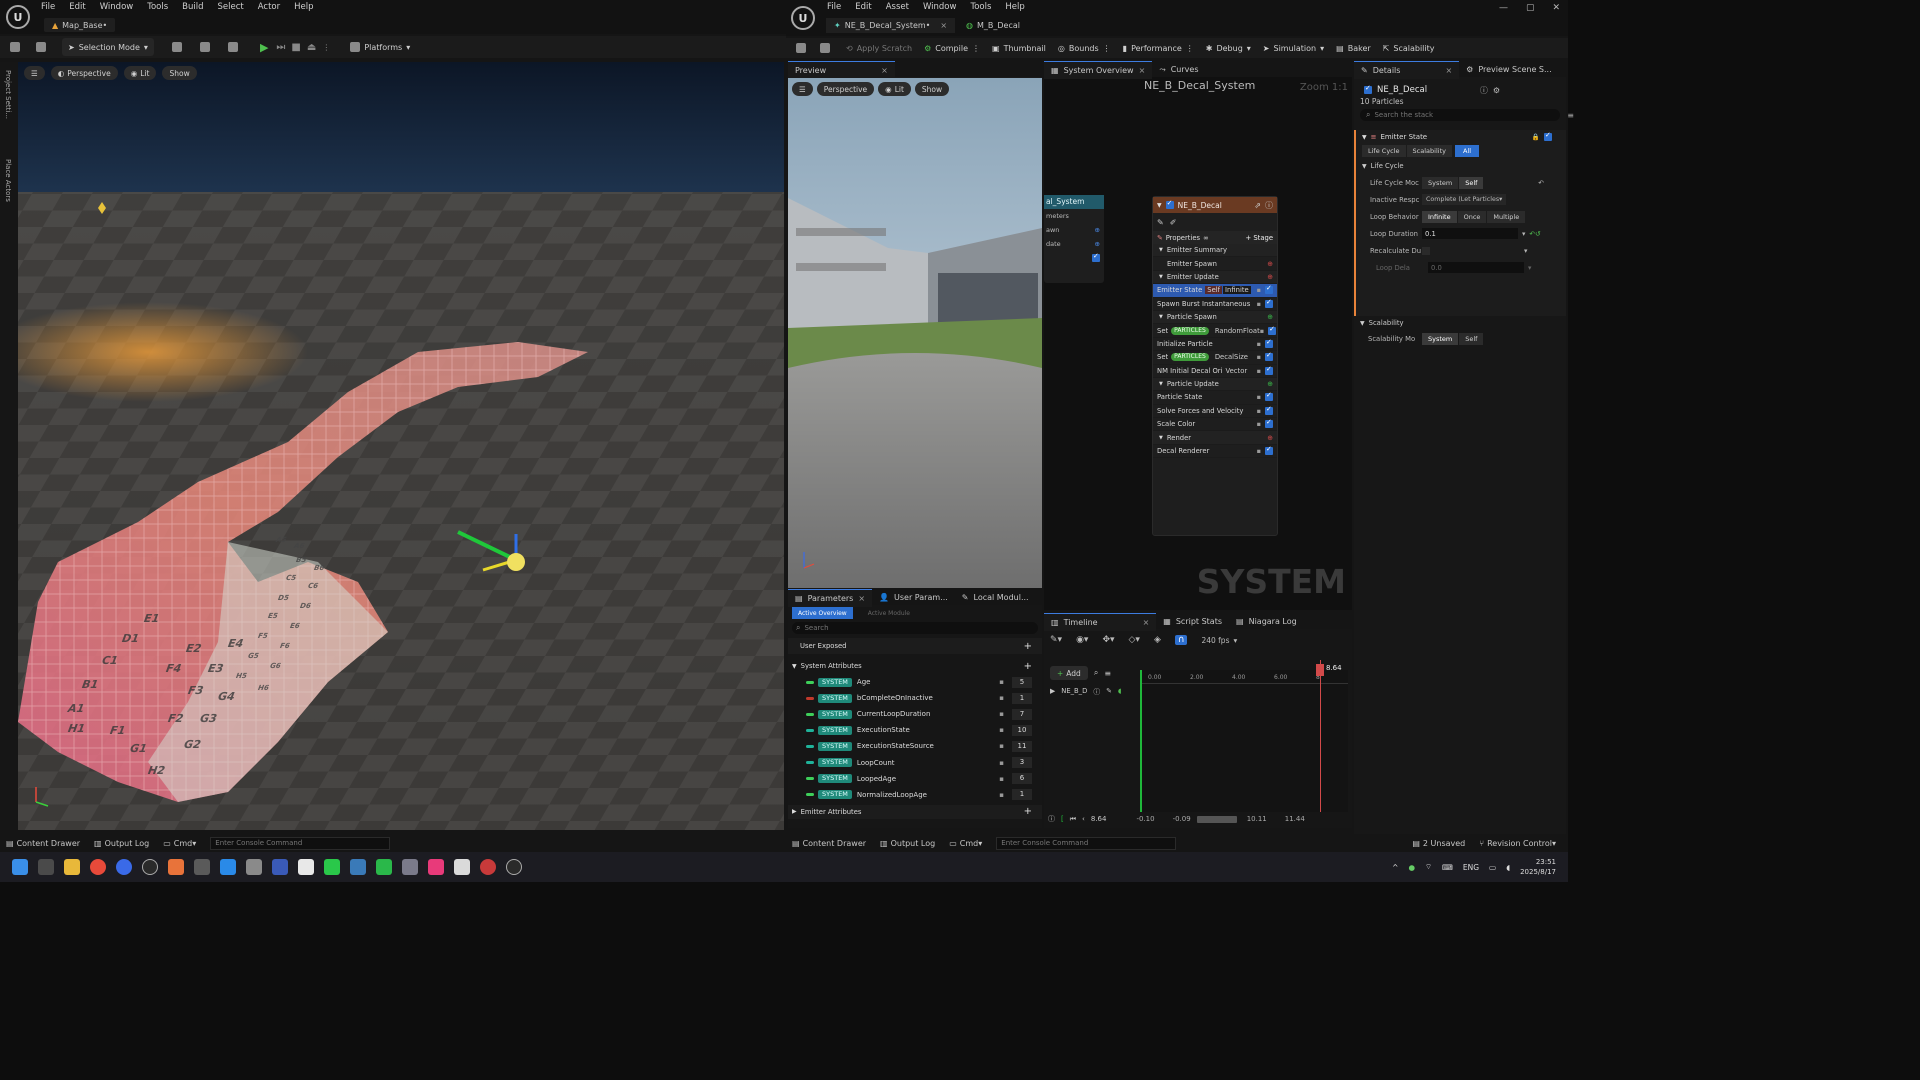 This screenshot has width=1920, height=1080. Describe the element at coordinates (1426, 250) in the screenshot. I see `recalculate-checkbox` at that location.